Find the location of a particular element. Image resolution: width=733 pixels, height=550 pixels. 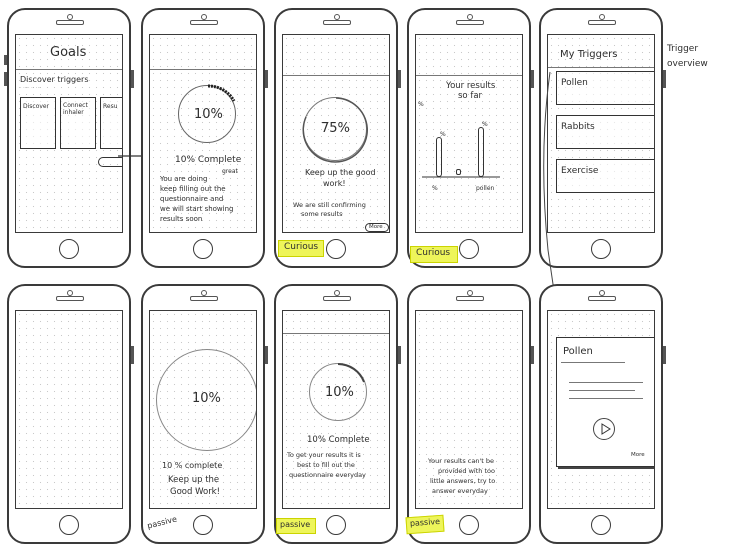

message-line: answer everyday is located at coordinates (460, 491).